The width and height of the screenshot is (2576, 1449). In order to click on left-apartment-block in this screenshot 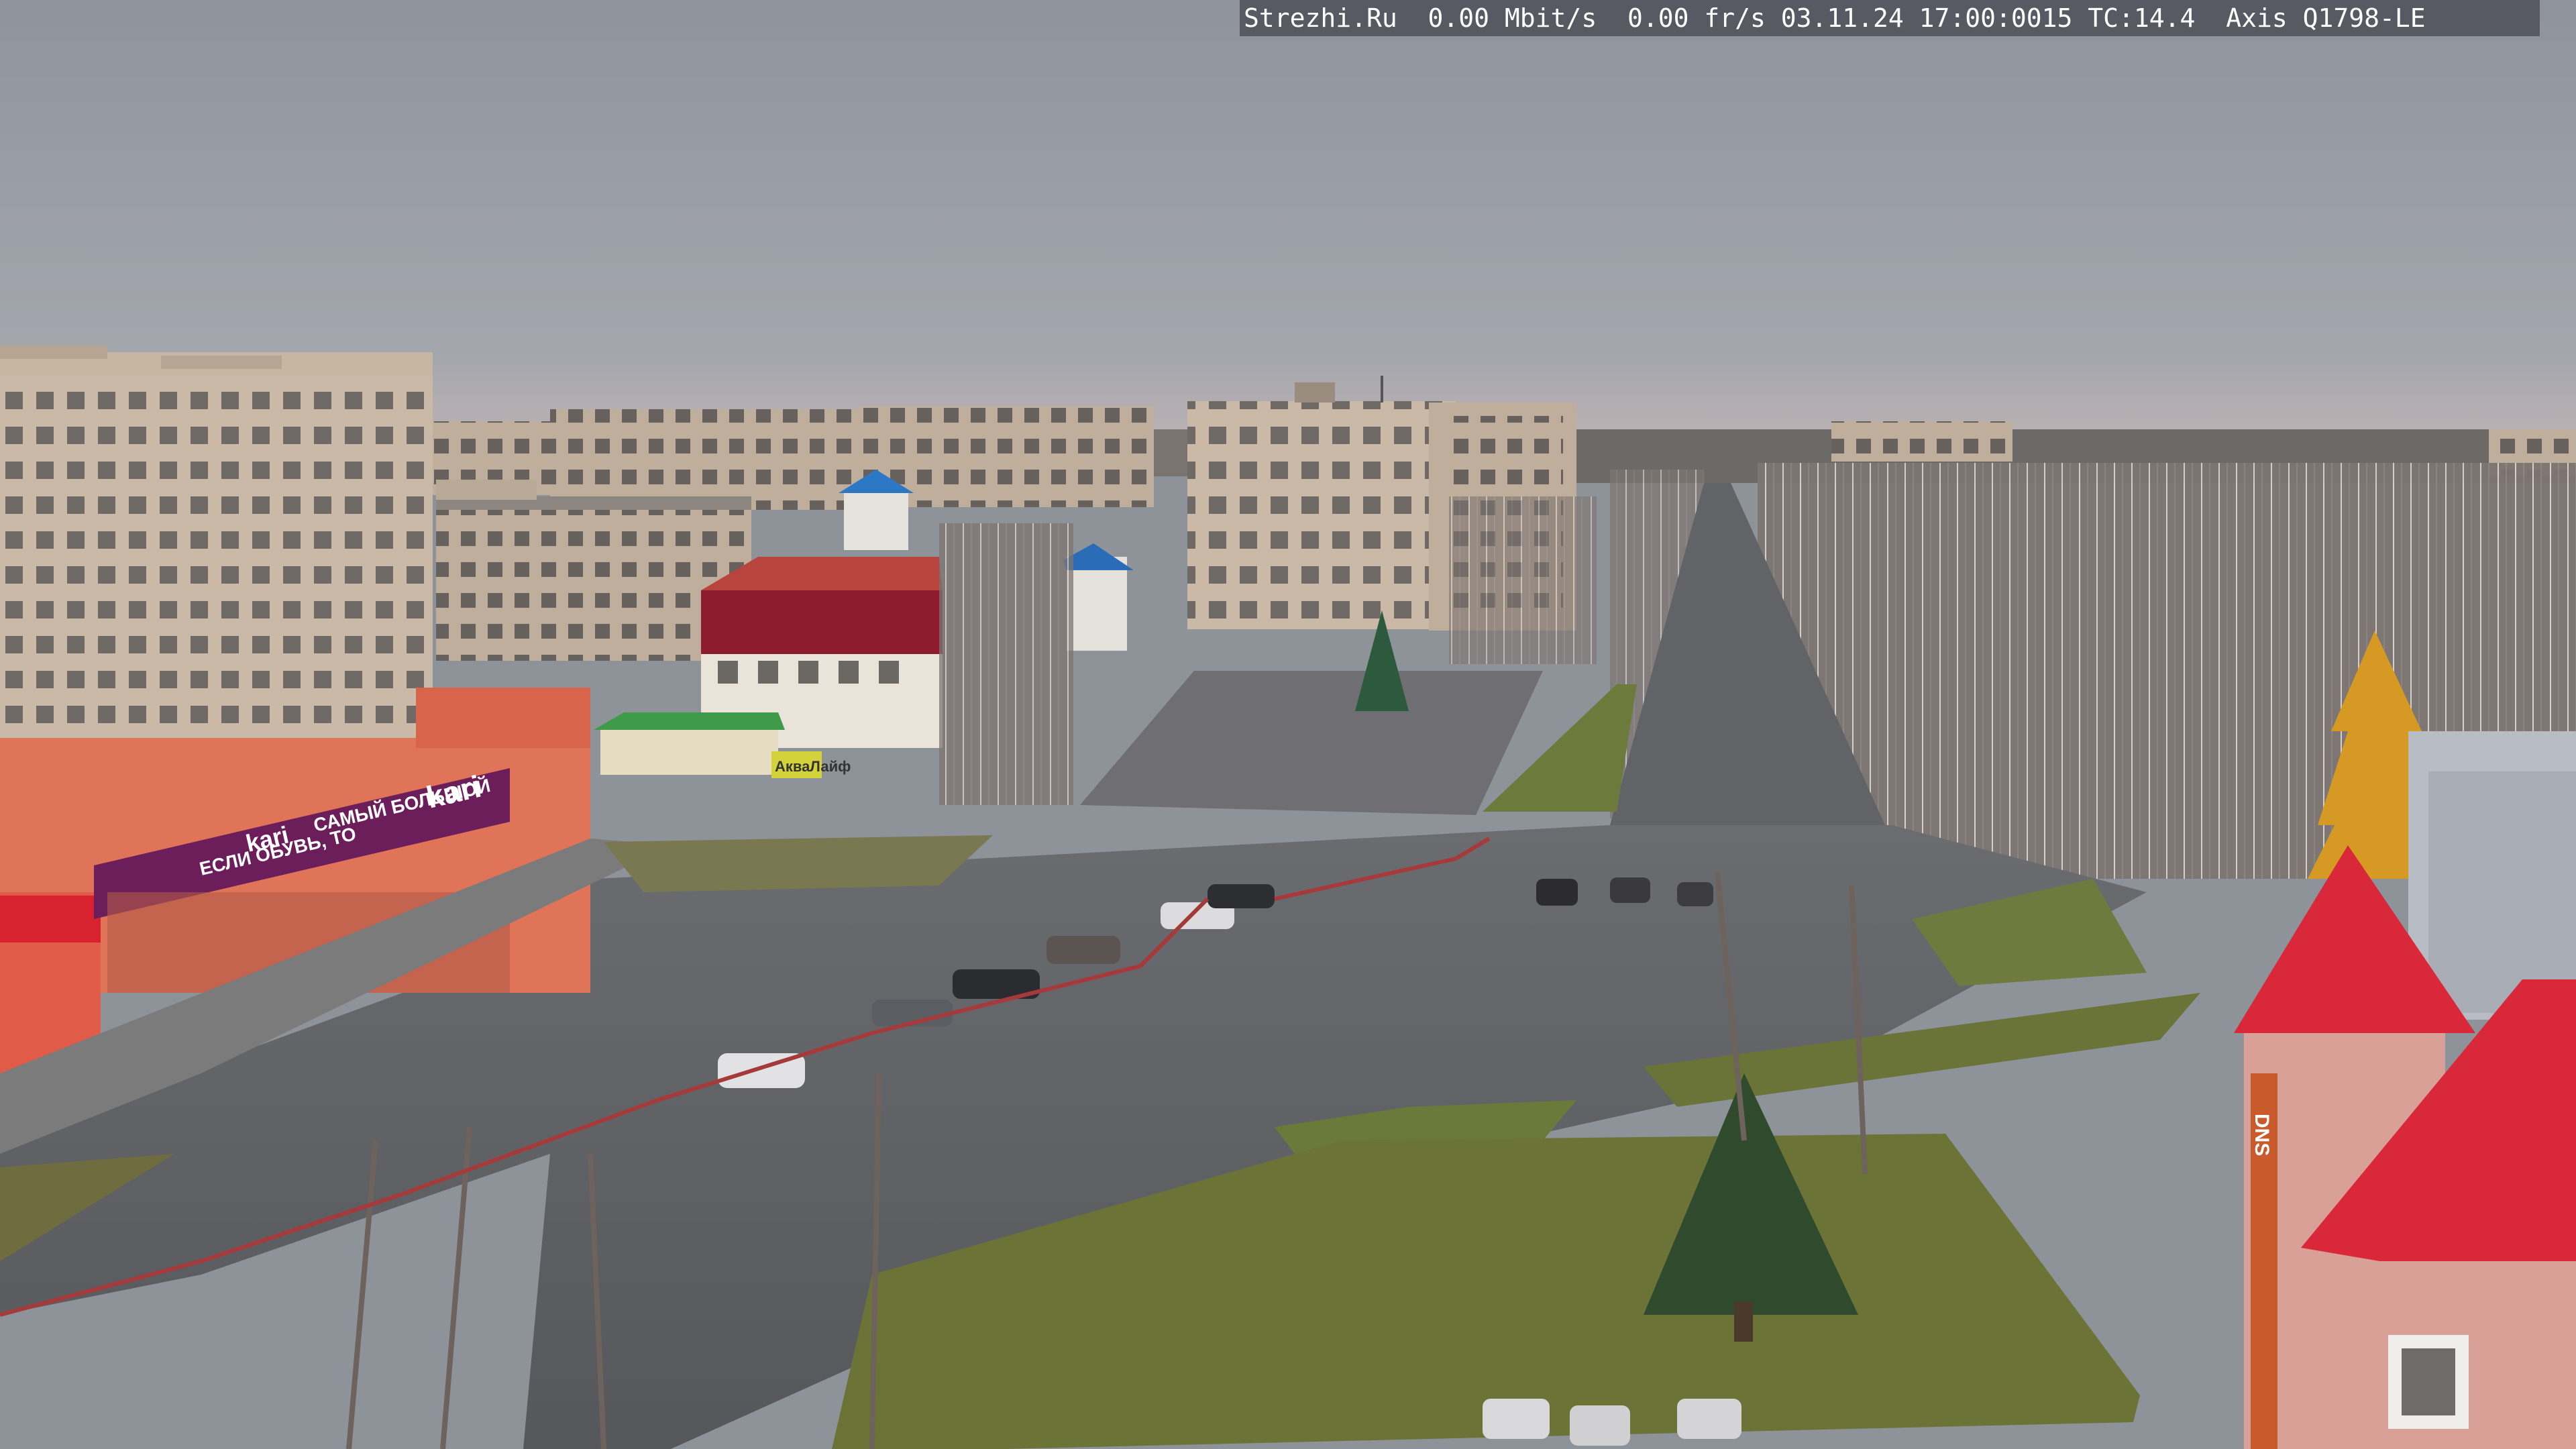, I will do `click(216, 563)`.